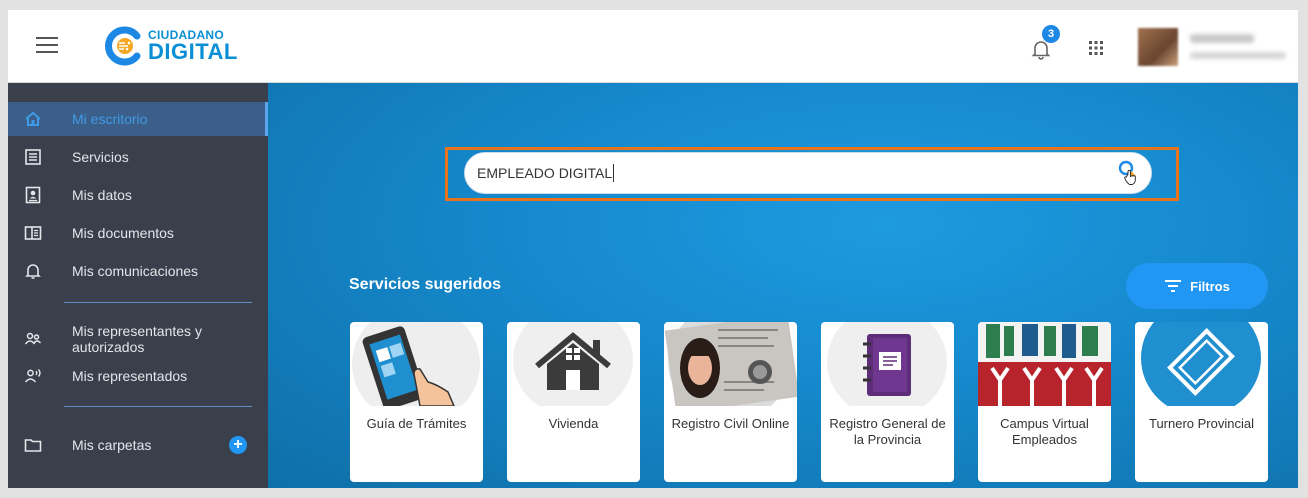 This screenshot has width=1308, height=498. What do you see at coordinates (33, 233) in the screenshot?
I see `documents-icon` at bounding box center [33, 233].